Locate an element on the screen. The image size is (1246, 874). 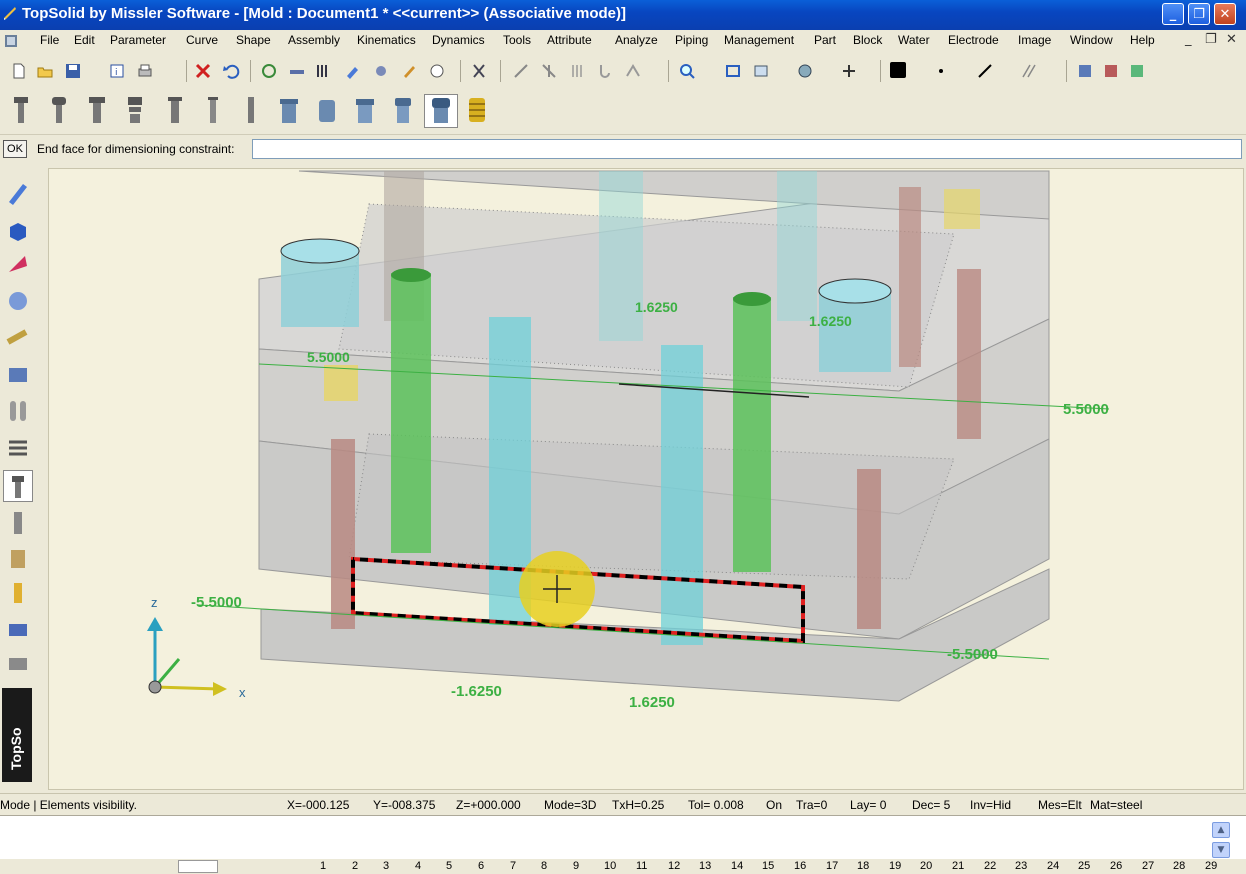
doc-close-button: ✕ is located at coordinates (1231, 39).